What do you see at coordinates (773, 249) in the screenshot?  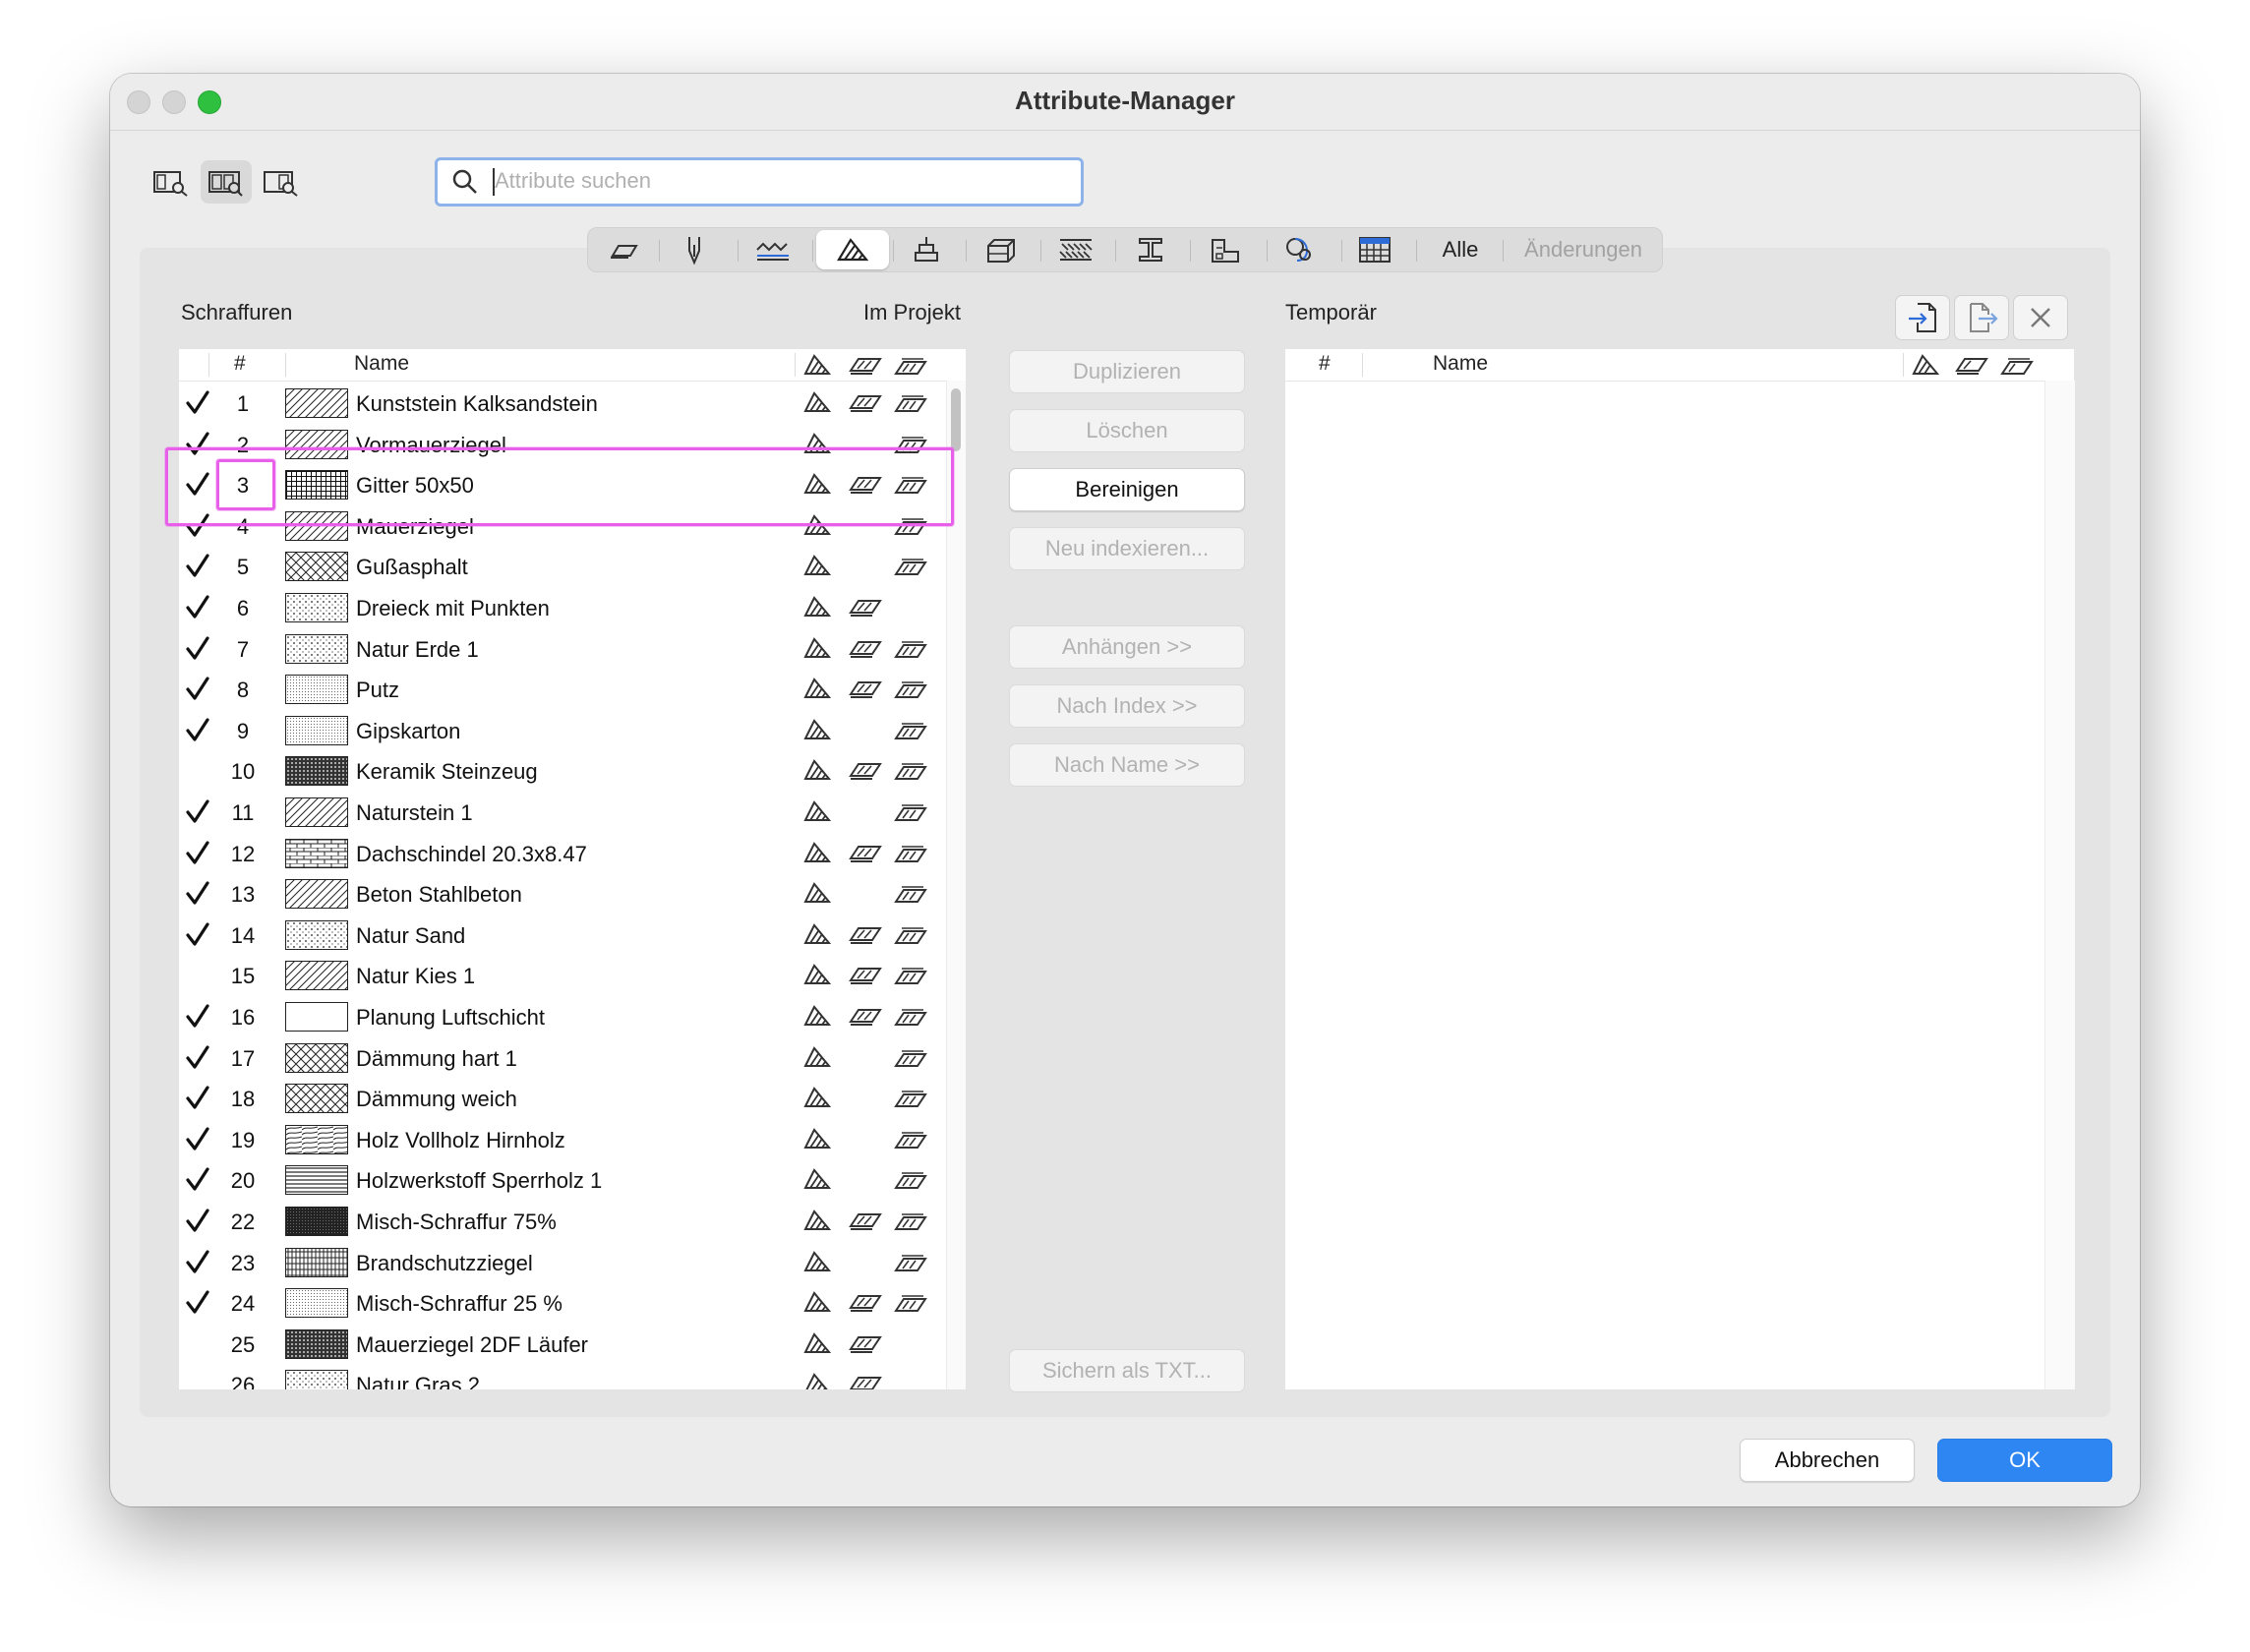 I see `tab-line-types` at bounding box center [773, 249].